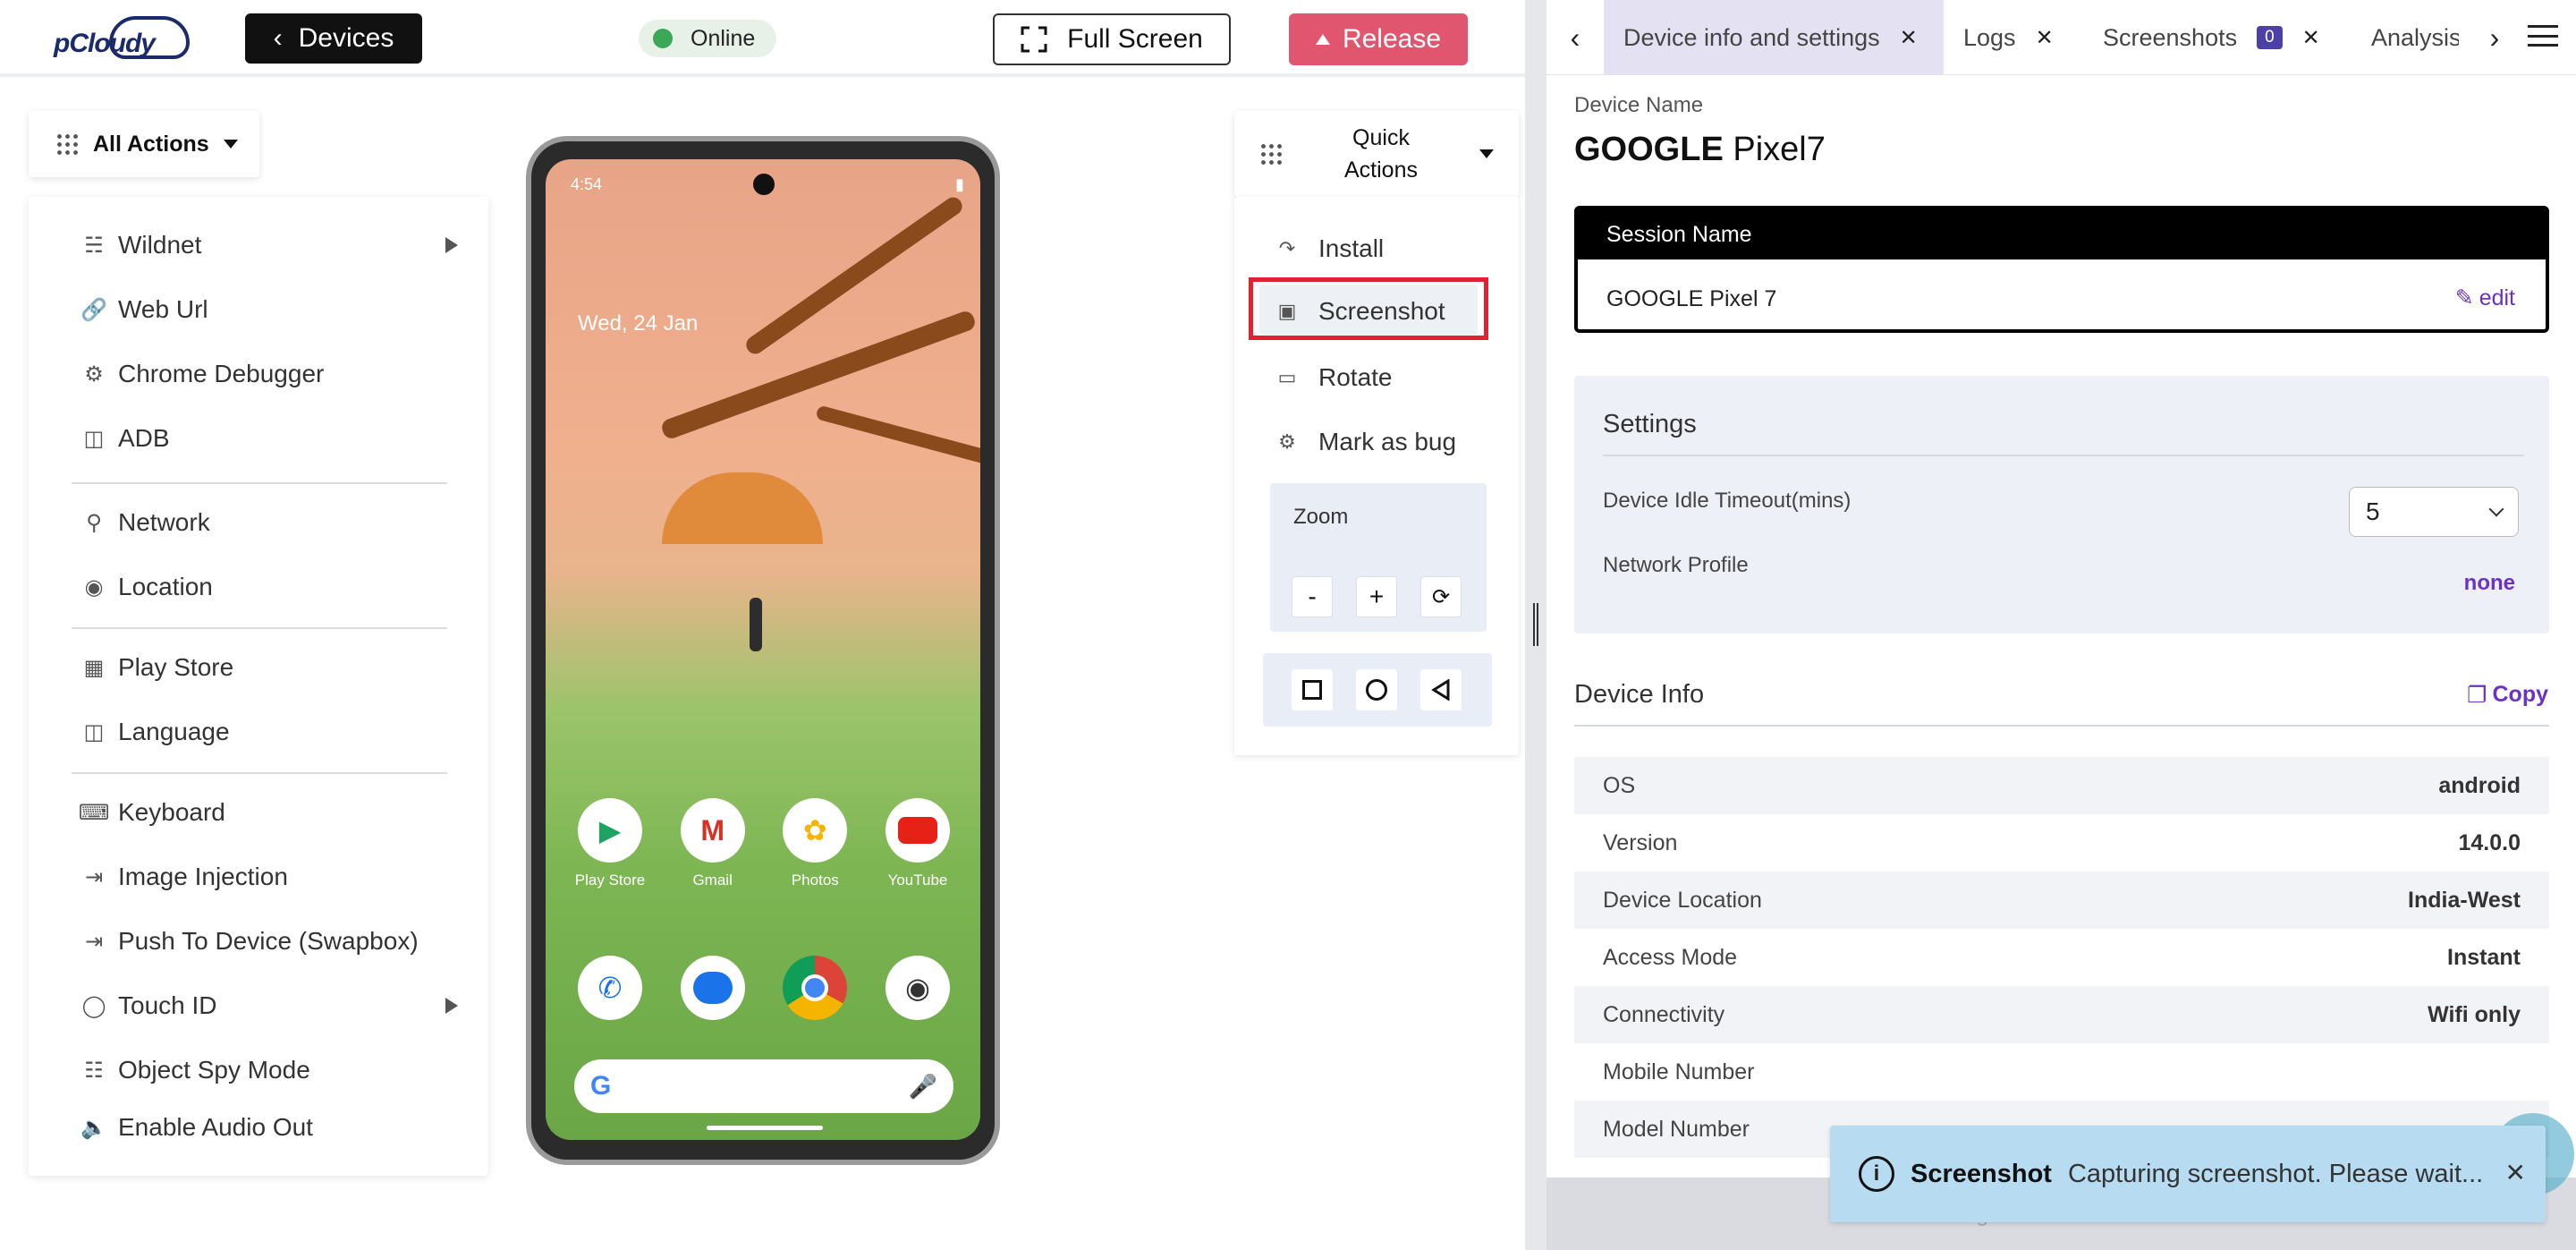 The height and width of the screenshot is (1250, 2576). I want to click on status-dot-icon, so click(663, 38).